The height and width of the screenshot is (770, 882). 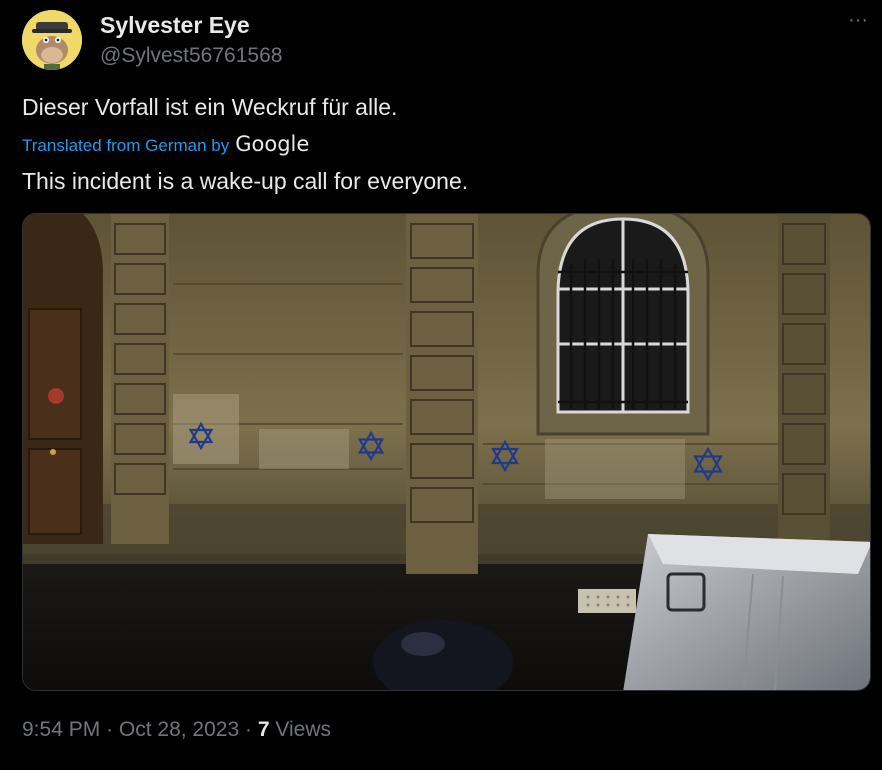 I want to click on tweet-meta: 9:54 PM · Oct 28, 2023 · 7 Views, so click(x=176, y=730).